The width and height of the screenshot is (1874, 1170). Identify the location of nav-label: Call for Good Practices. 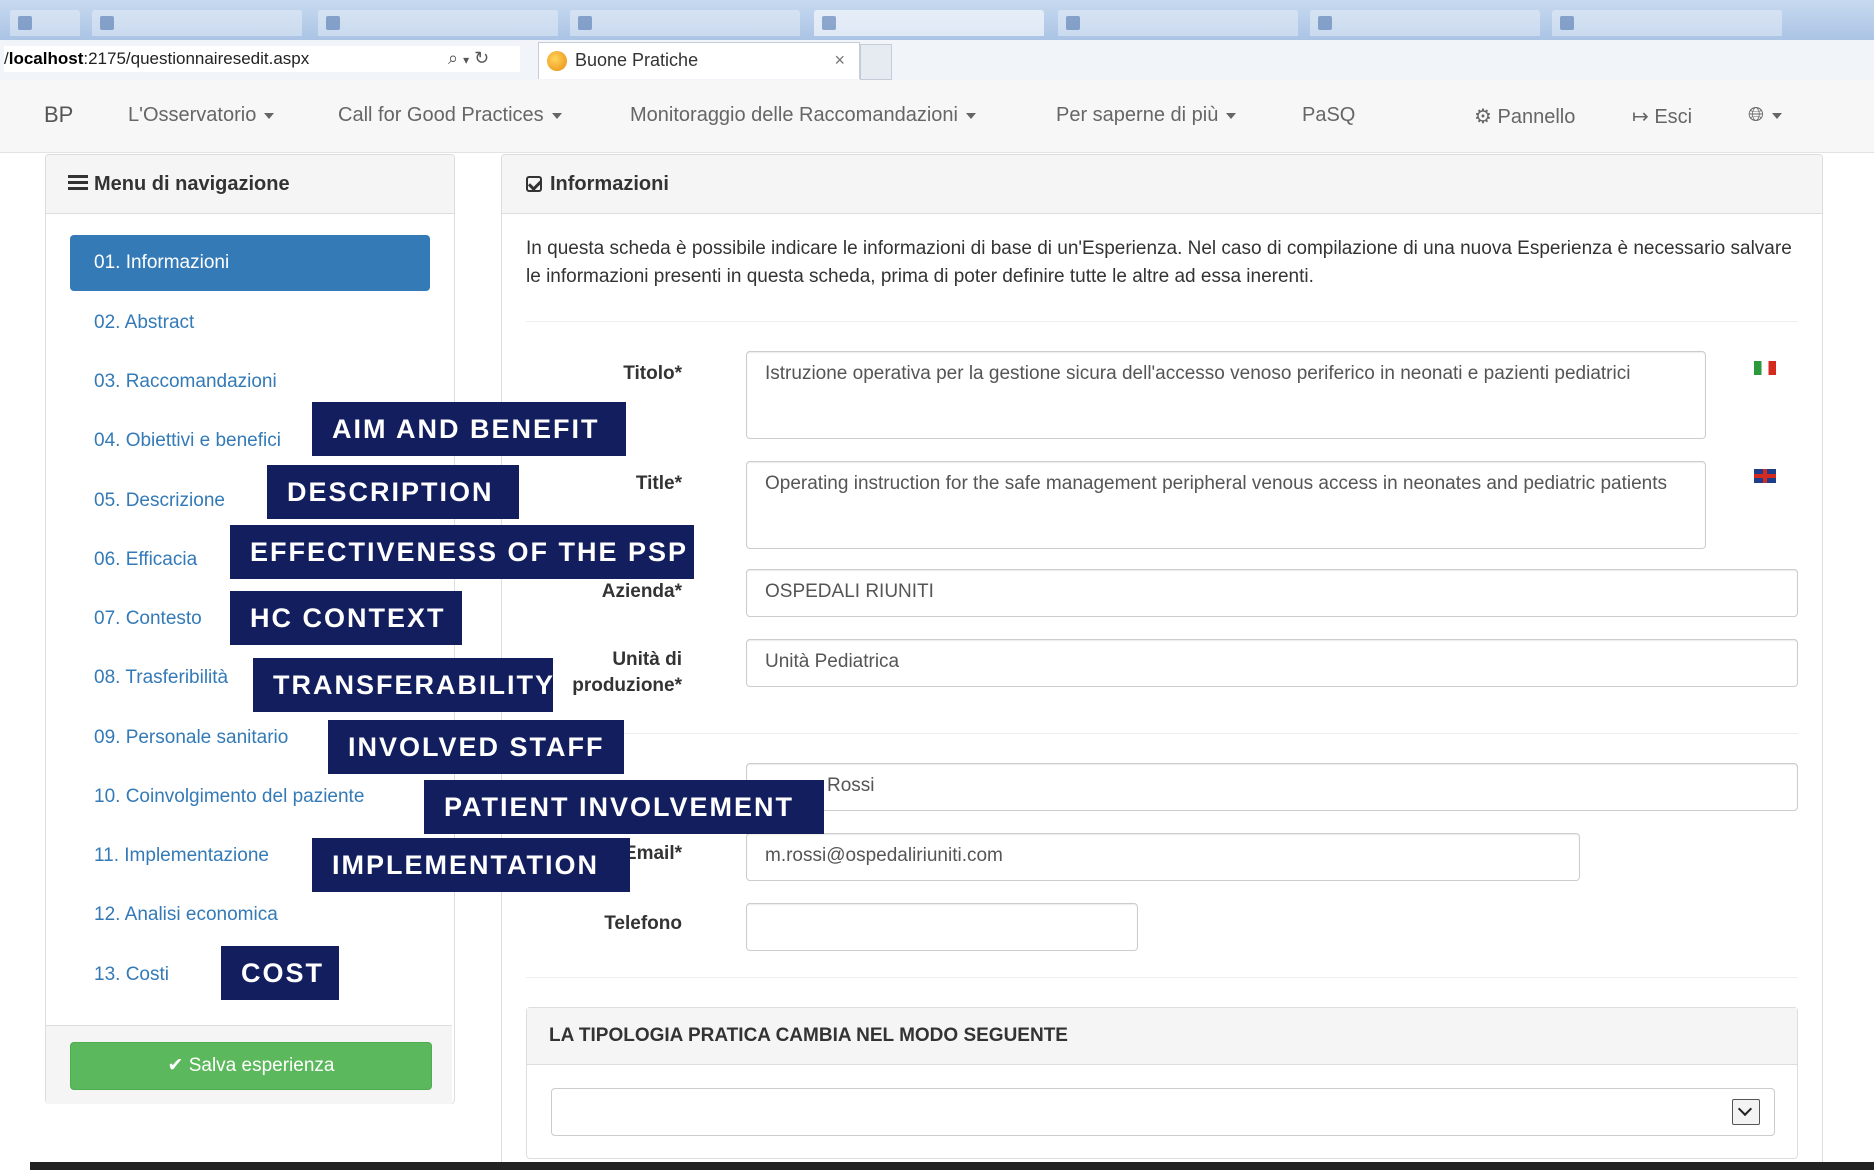
(441, 115).